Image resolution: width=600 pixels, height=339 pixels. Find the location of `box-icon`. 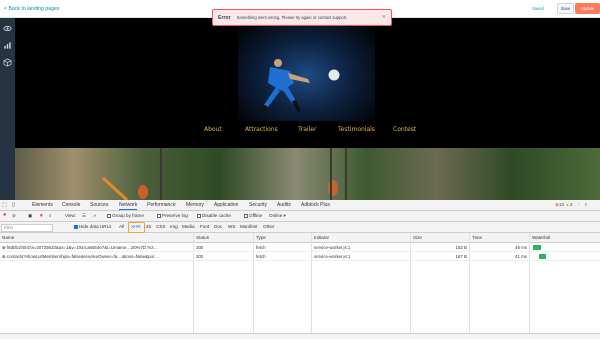

box-icon is located at coordinates (7, 62).